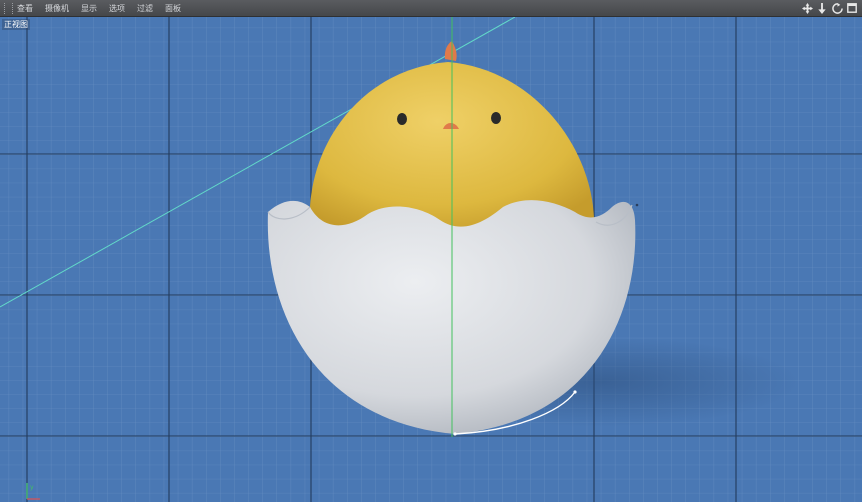  Describe the element at coordinates (852, 8) in the screenshot. I see `maximize-icon` at that location.